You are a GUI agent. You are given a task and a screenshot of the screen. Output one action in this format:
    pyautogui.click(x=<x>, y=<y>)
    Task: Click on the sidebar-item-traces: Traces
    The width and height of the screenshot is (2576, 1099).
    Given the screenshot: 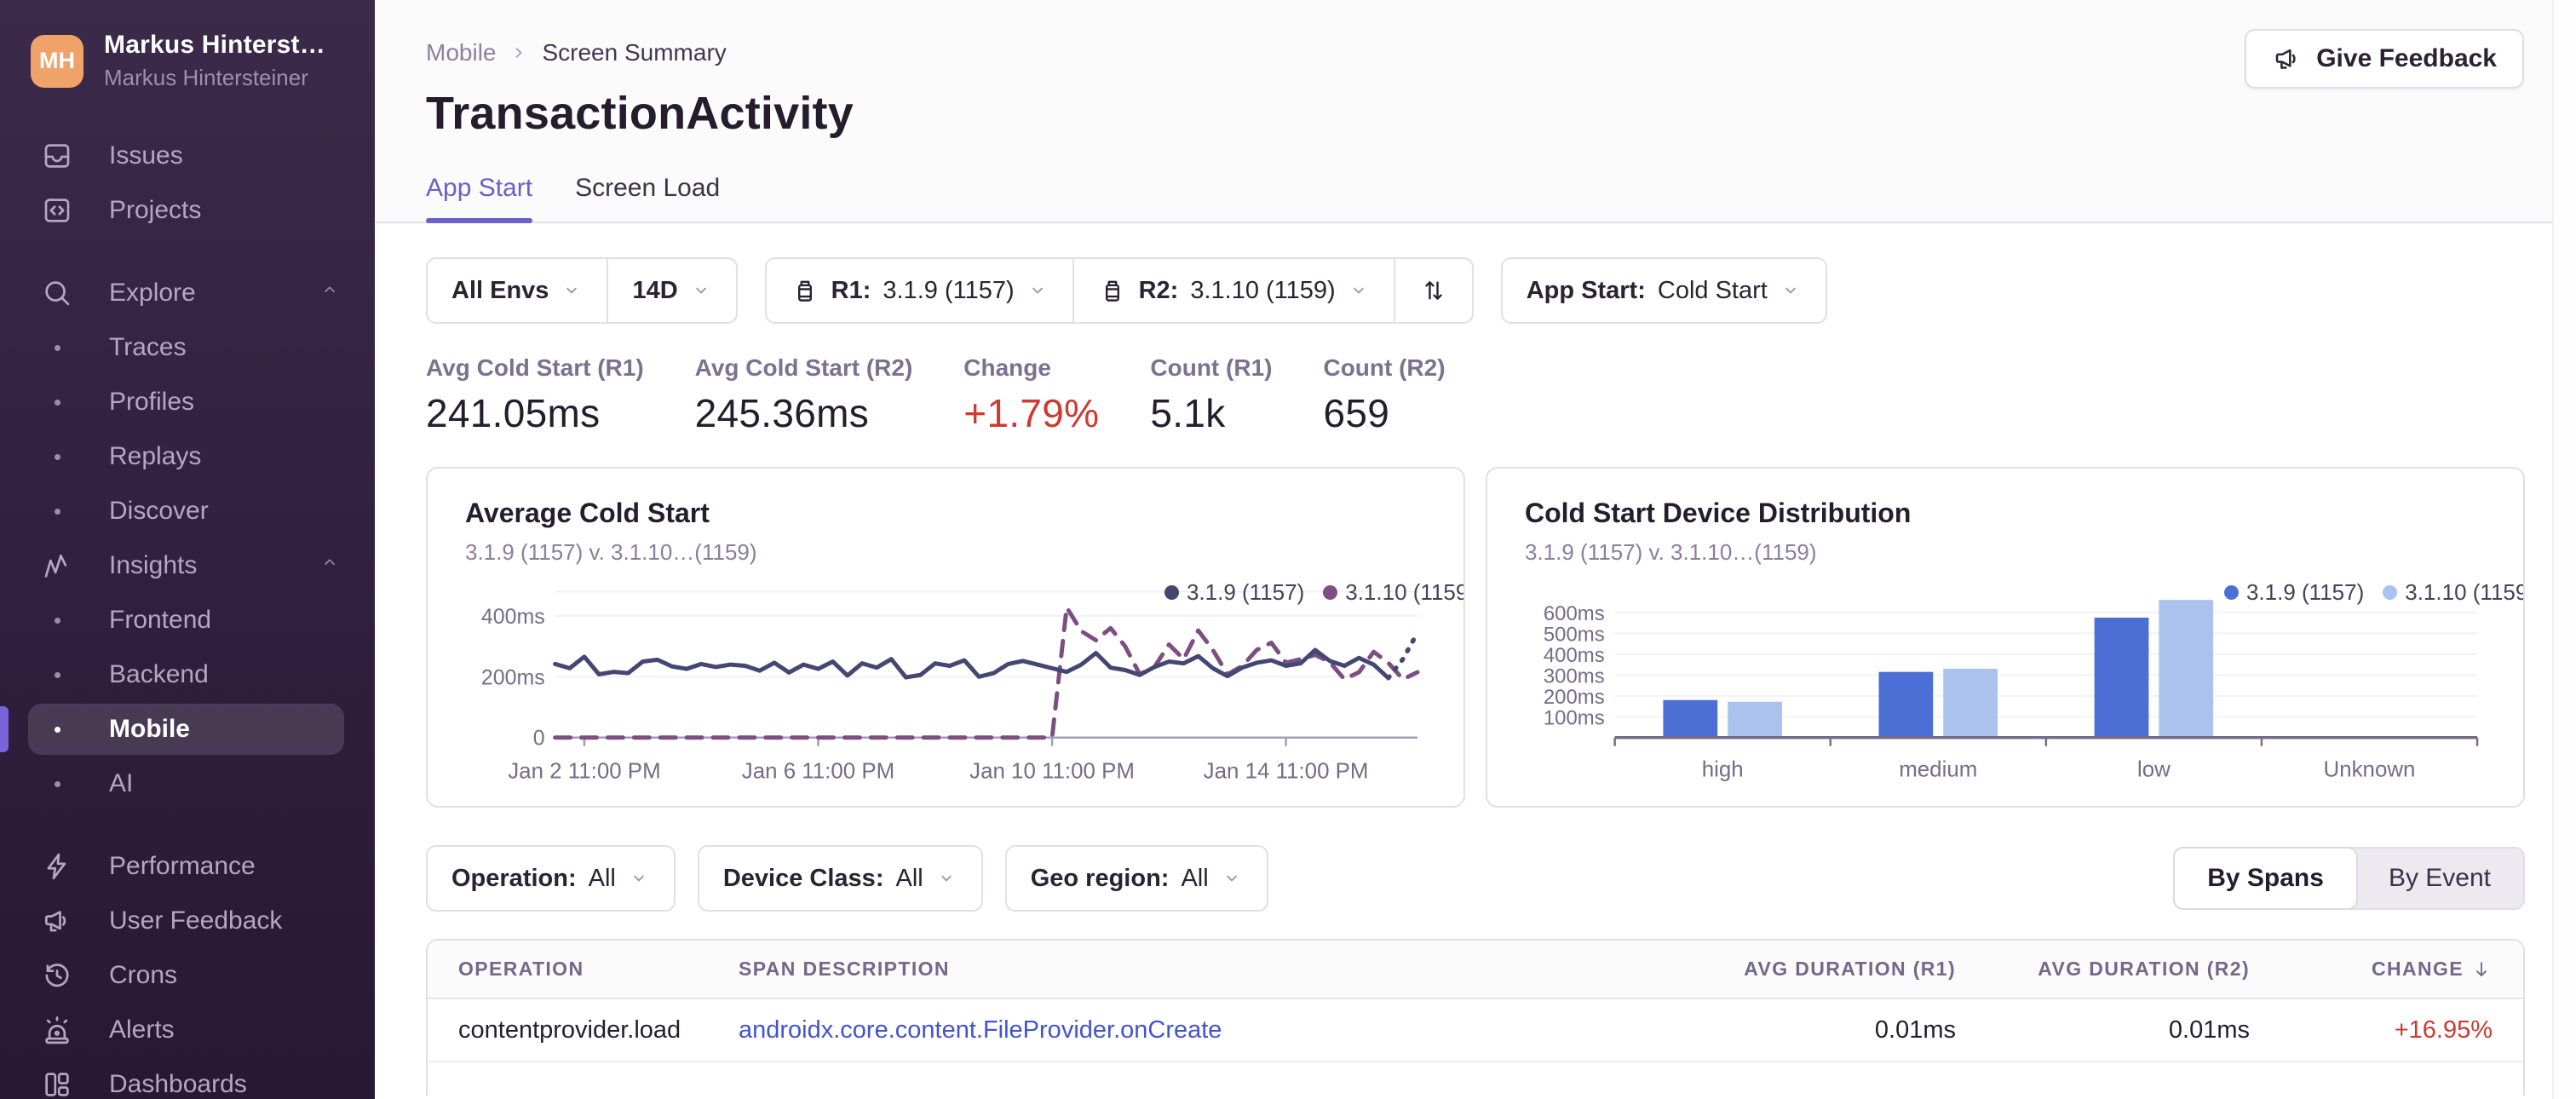 What is the action you would take?
    pyautogui.click(x=188, y=348)
    